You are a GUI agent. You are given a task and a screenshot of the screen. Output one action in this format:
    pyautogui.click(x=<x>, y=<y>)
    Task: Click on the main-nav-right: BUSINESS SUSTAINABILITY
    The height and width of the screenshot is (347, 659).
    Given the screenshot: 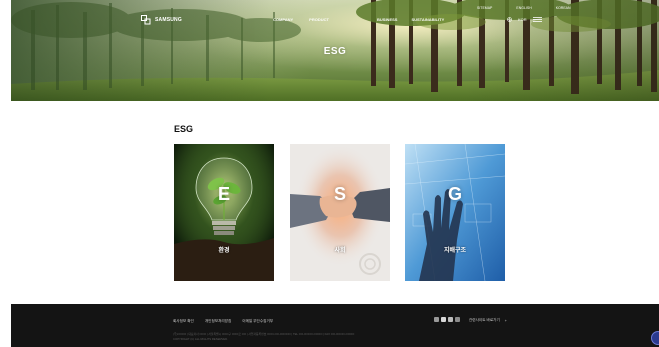 What is the action you would take?
    pyautogui.click(x=410, y=19)
    